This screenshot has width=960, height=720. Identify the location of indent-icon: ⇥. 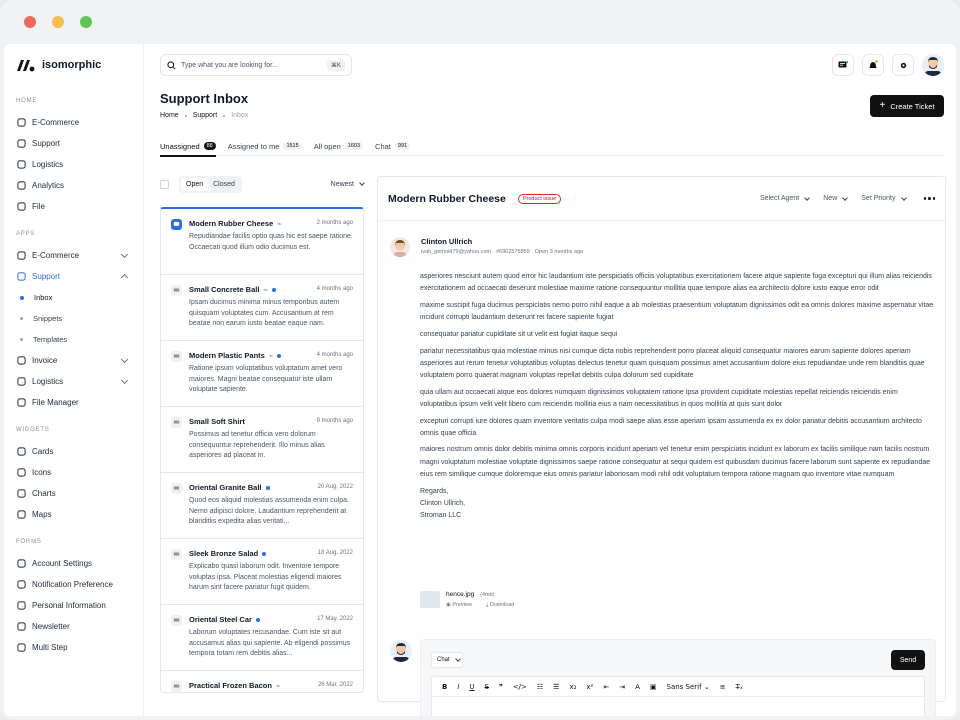
(622, 687).